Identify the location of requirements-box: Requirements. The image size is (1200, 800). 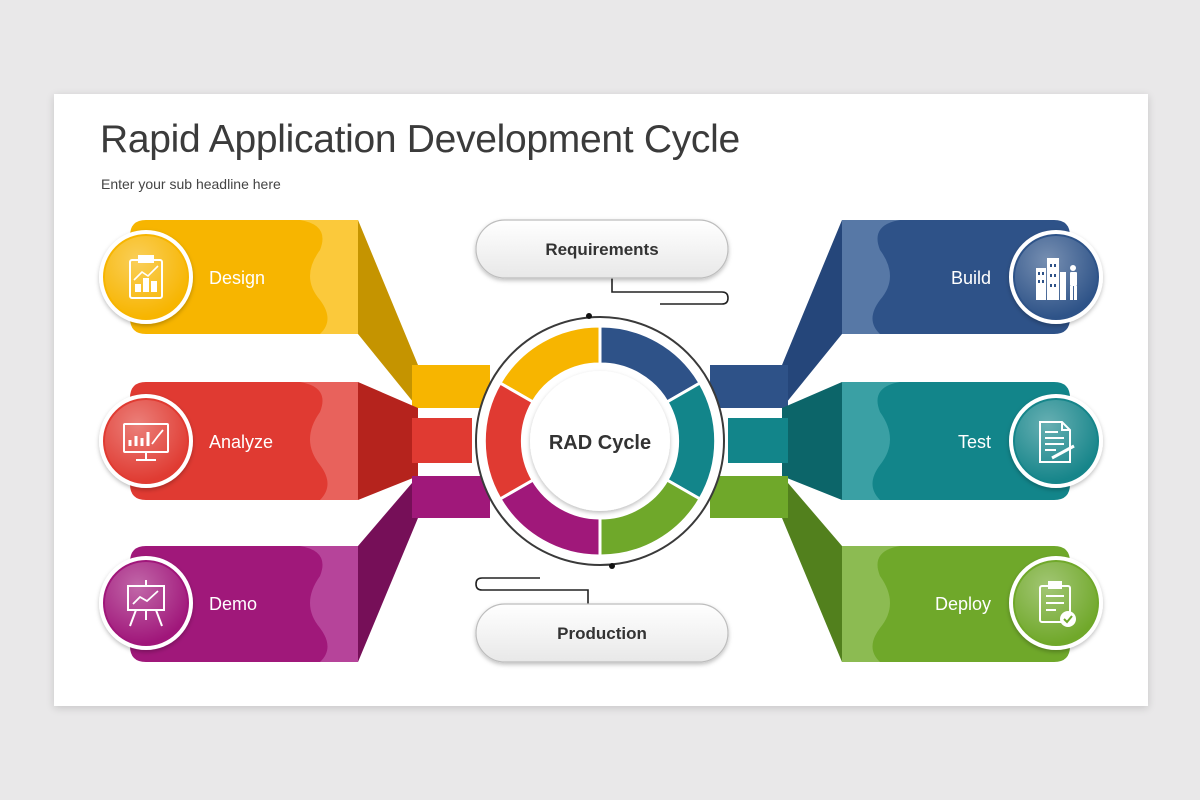
(602, 249).